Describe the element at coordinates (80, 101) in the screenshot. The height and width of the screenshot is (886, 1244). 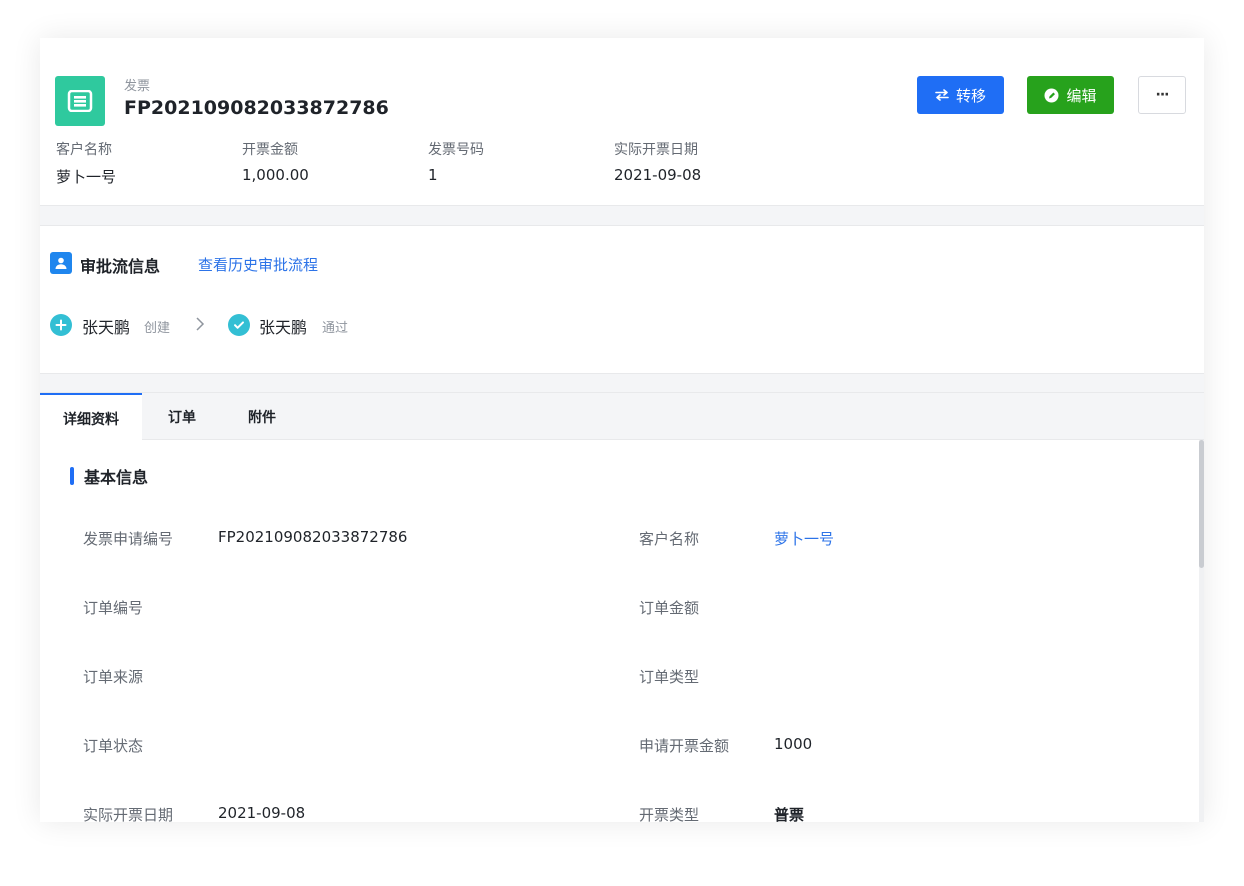
I see `invoice-document-icon` at that location.